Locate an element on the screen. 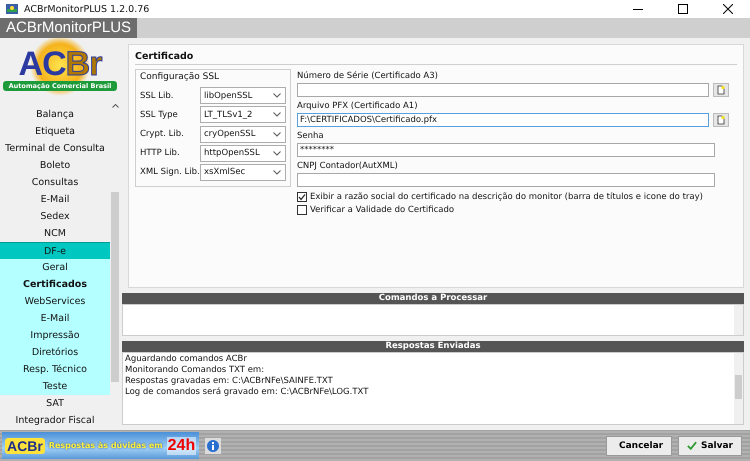 The width and height of the screenshot is (750, 461). log-line: Respostas gravadas em: C:\ACBrNFe\SAINFE.TXT is located at coordinates (229, 381).